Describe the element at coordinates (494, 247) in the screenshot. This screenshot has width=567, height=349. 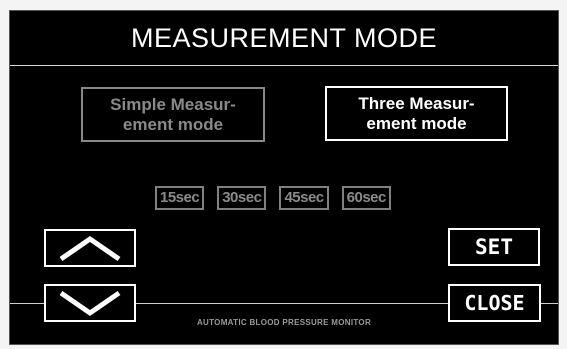
I see `set-button: SET` at that location.